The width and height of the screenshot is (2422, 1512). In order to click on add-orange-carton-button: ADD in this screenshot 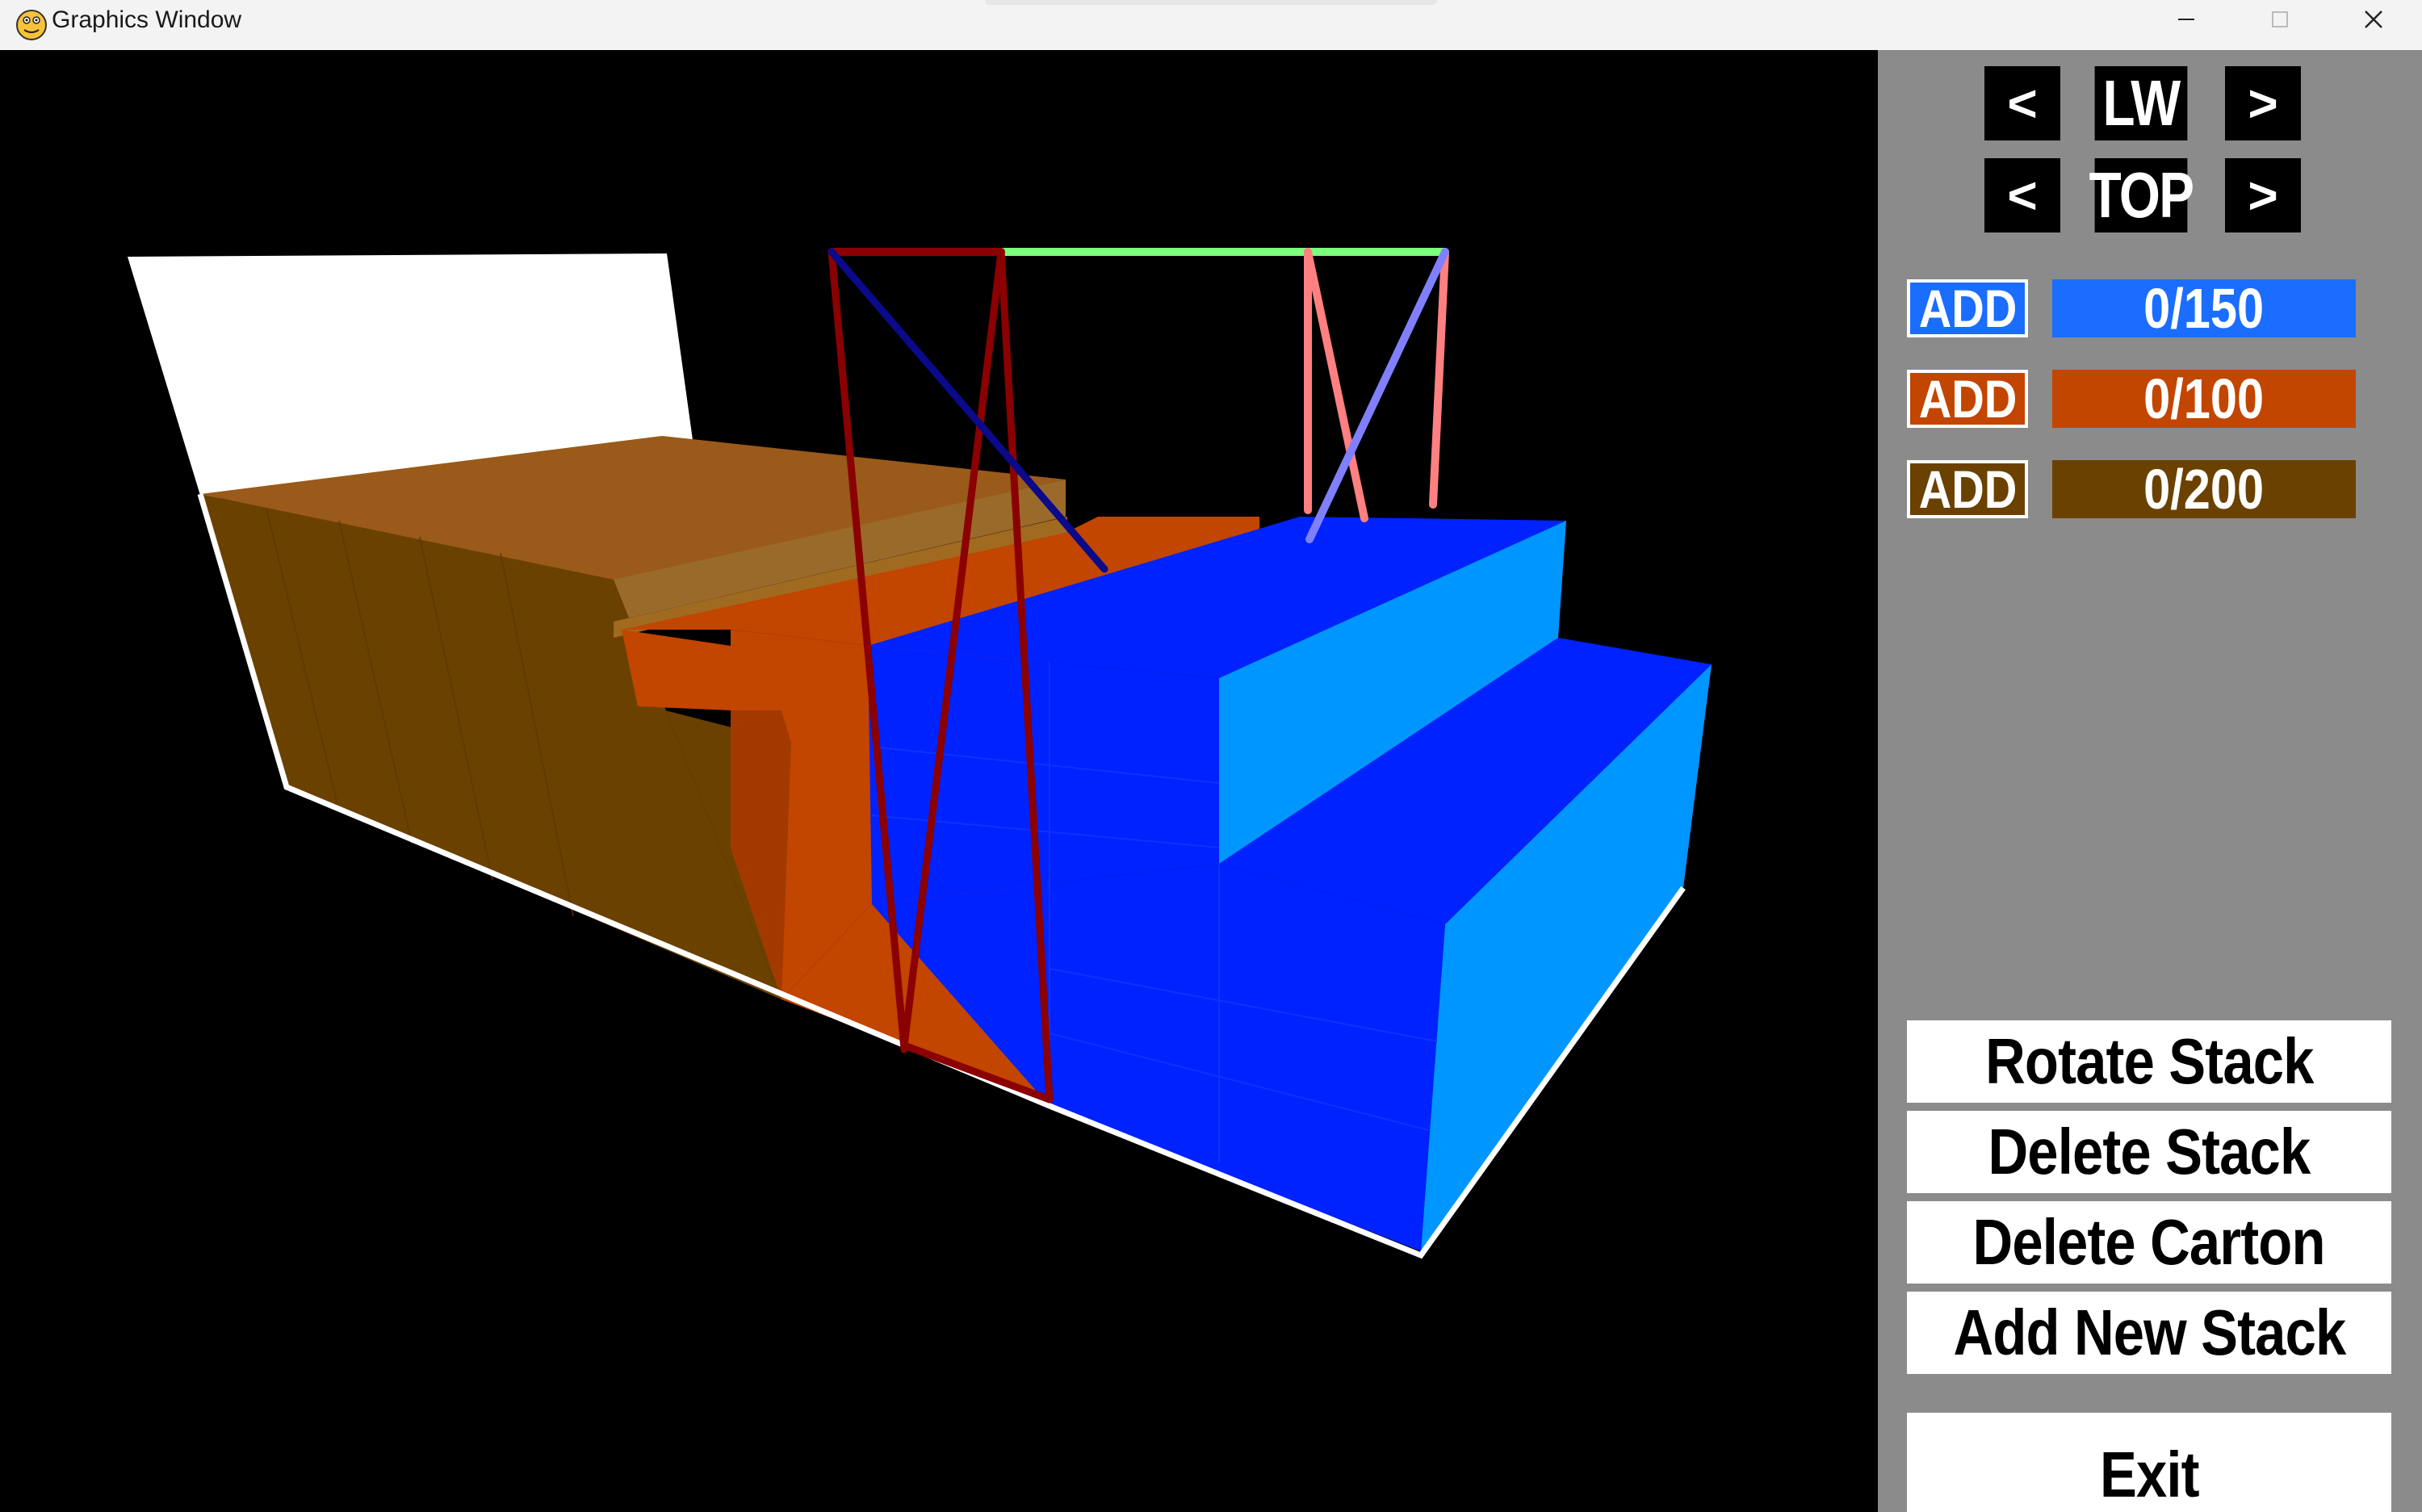, I will do `click(1967, 399)`.